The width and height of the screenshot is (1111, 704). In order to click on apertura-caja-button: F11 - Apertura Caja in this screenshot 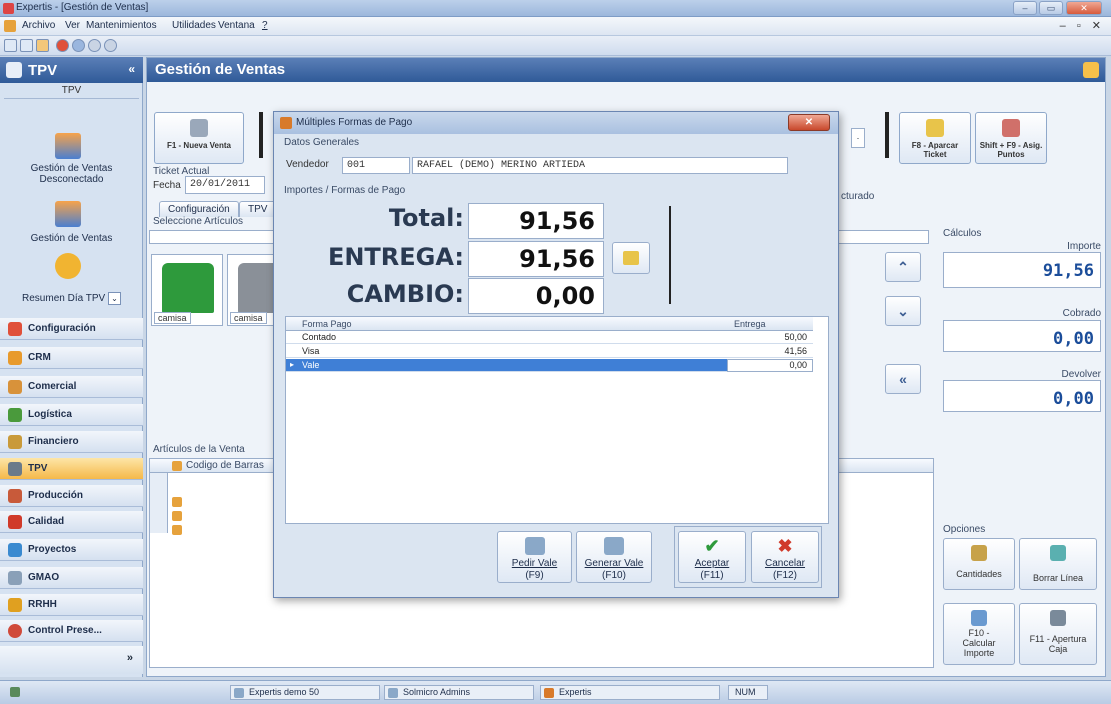, I will do `click(1058, 634)`.